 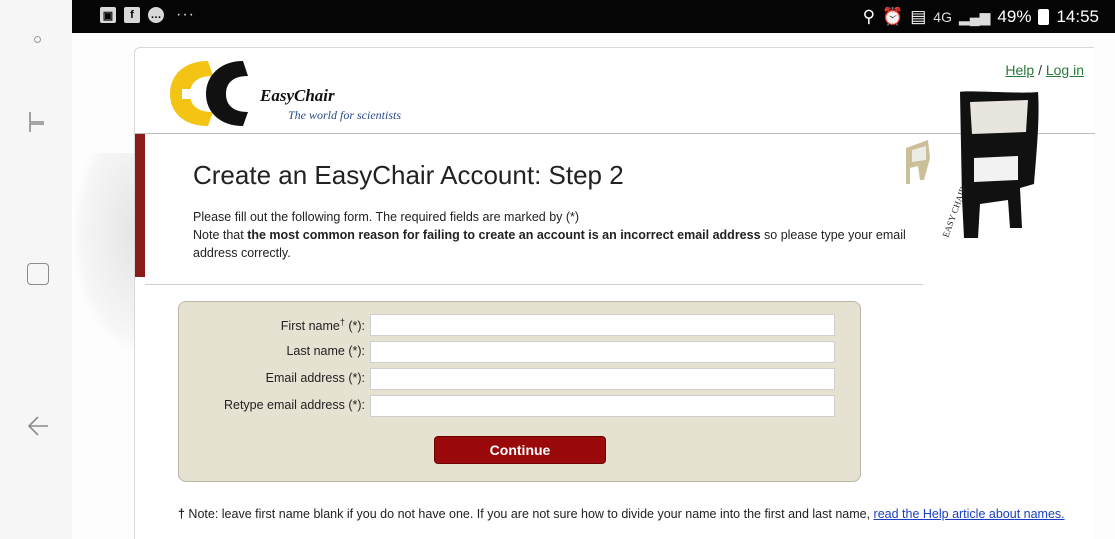 I want to click on status-left: ▣ f … ···, so click(x=147, y=15).